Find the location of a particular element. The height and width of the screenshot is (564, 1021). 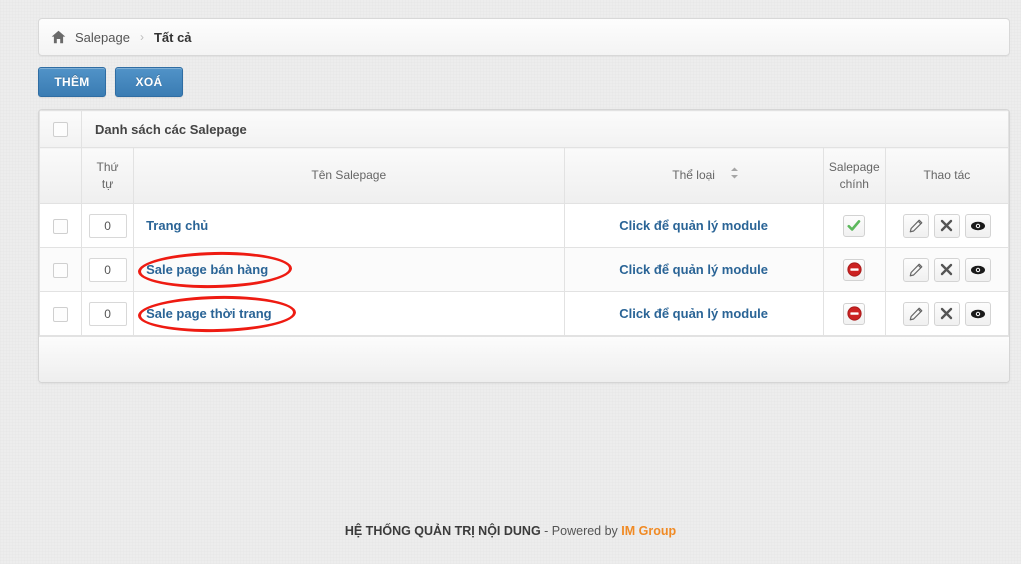

header-name: Tên Salepage is located at coordinates (435, 175).